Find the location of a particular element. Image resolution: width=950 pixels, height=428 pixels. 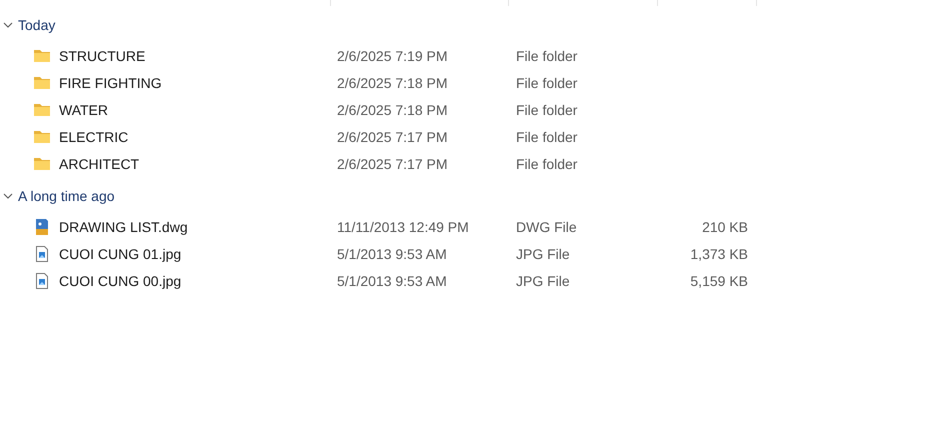

file-size: 5,159 KB is located at coordinates (719, 280).